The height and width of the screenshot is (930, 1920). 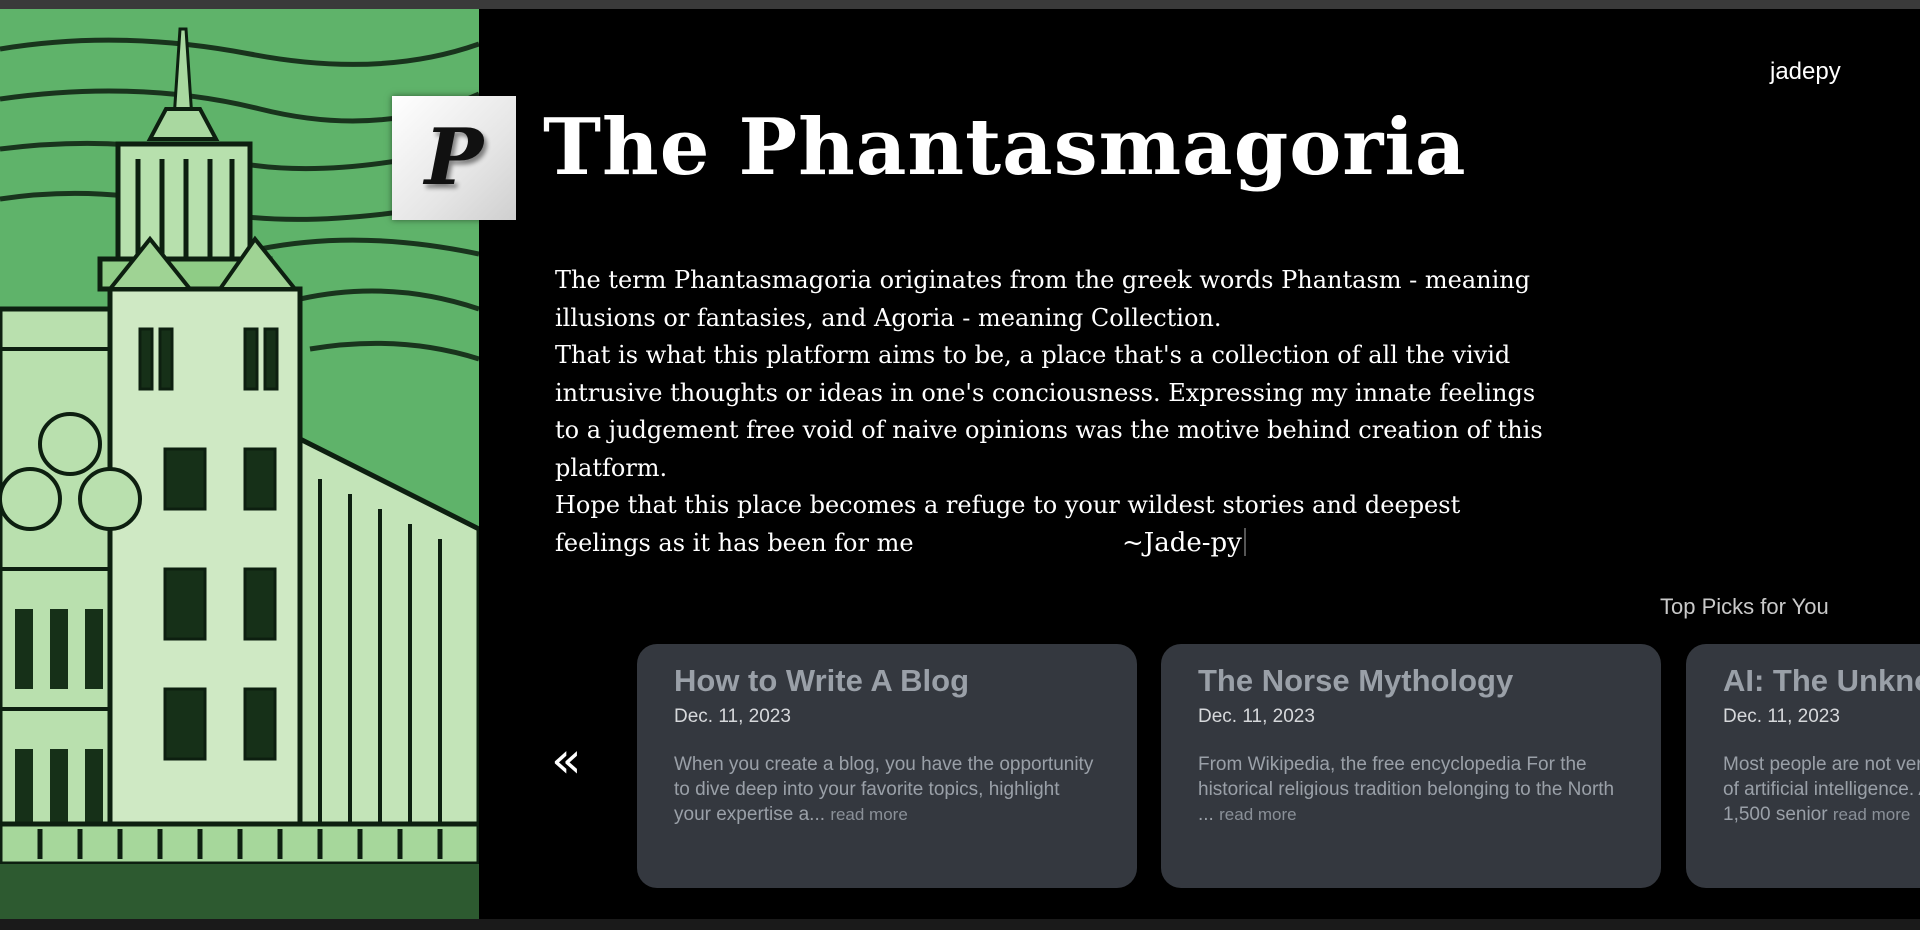 I want to click on site-logo: P, so click(x=454, y=158).